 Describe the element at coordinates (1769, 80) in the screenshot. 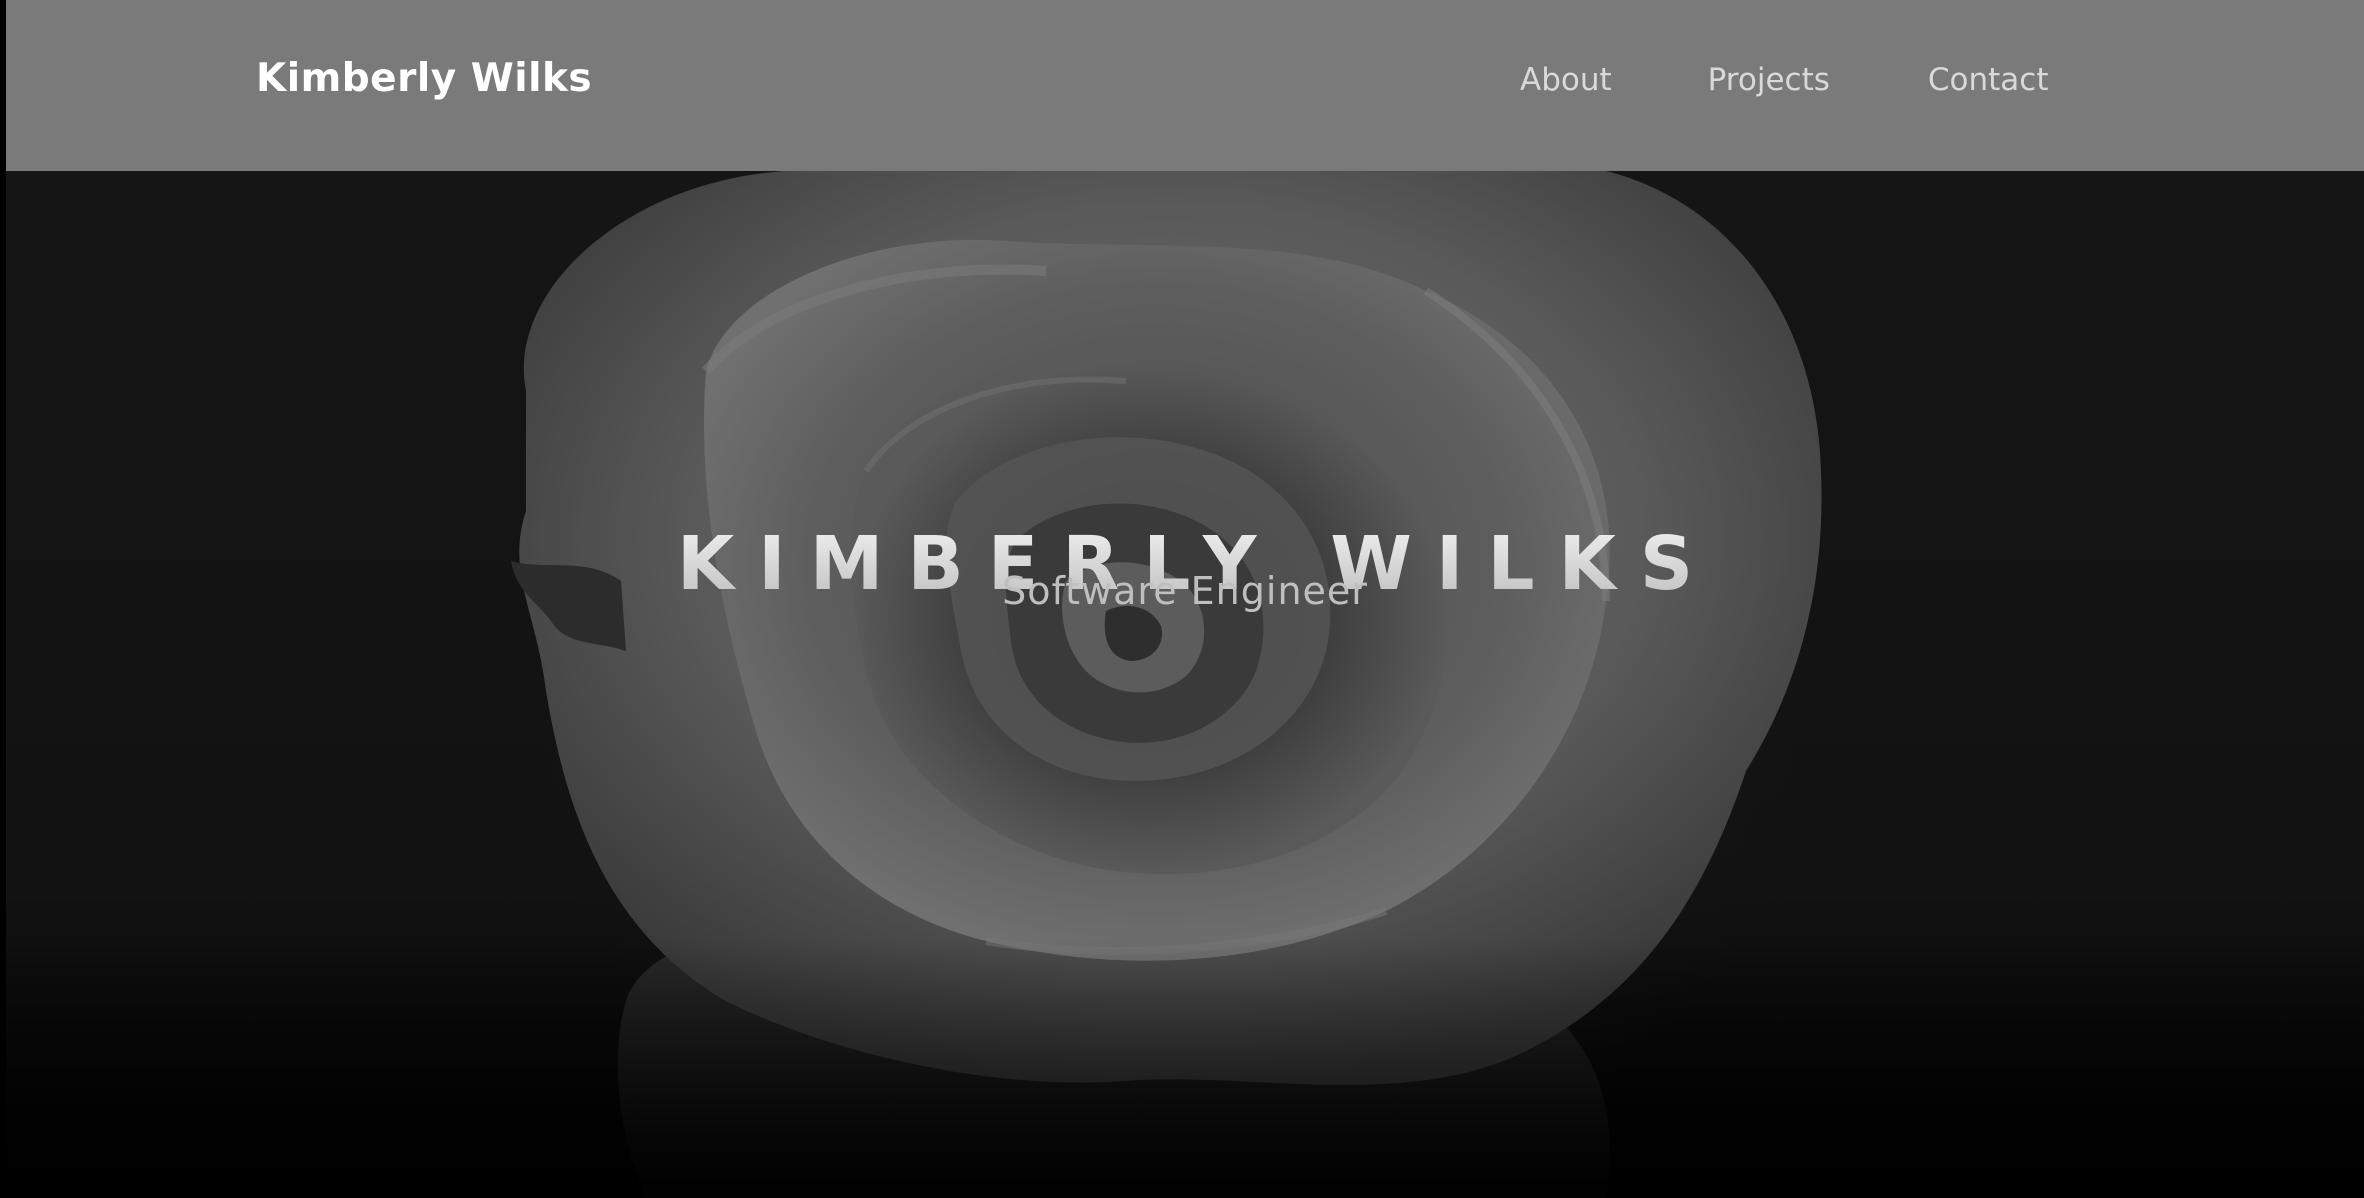

I see `nav-link-projects: Projects` at that location.